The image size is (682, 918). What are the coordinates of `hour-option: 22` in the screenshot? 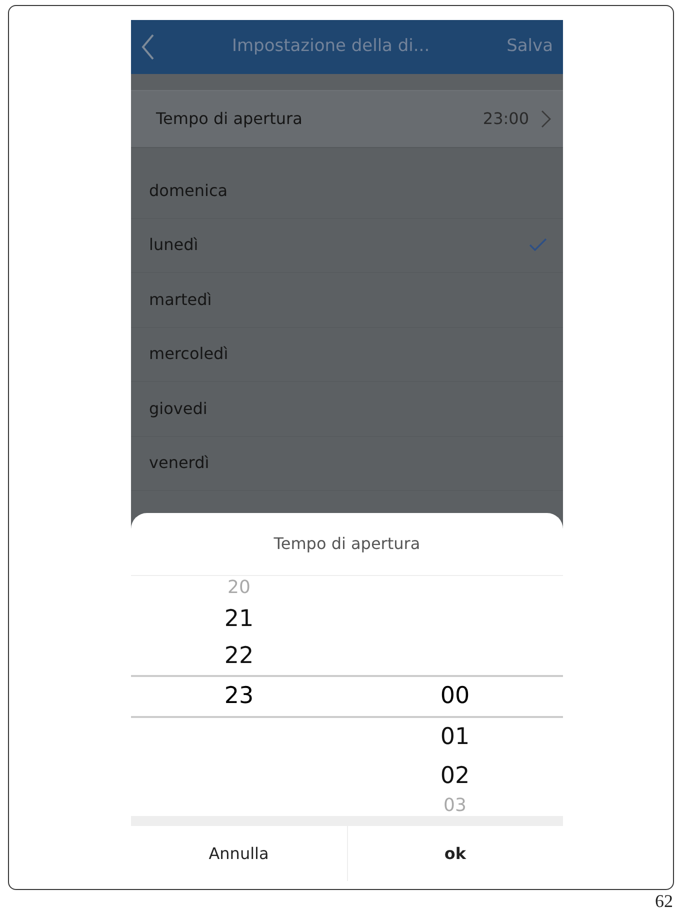 It's located at (239, 656).